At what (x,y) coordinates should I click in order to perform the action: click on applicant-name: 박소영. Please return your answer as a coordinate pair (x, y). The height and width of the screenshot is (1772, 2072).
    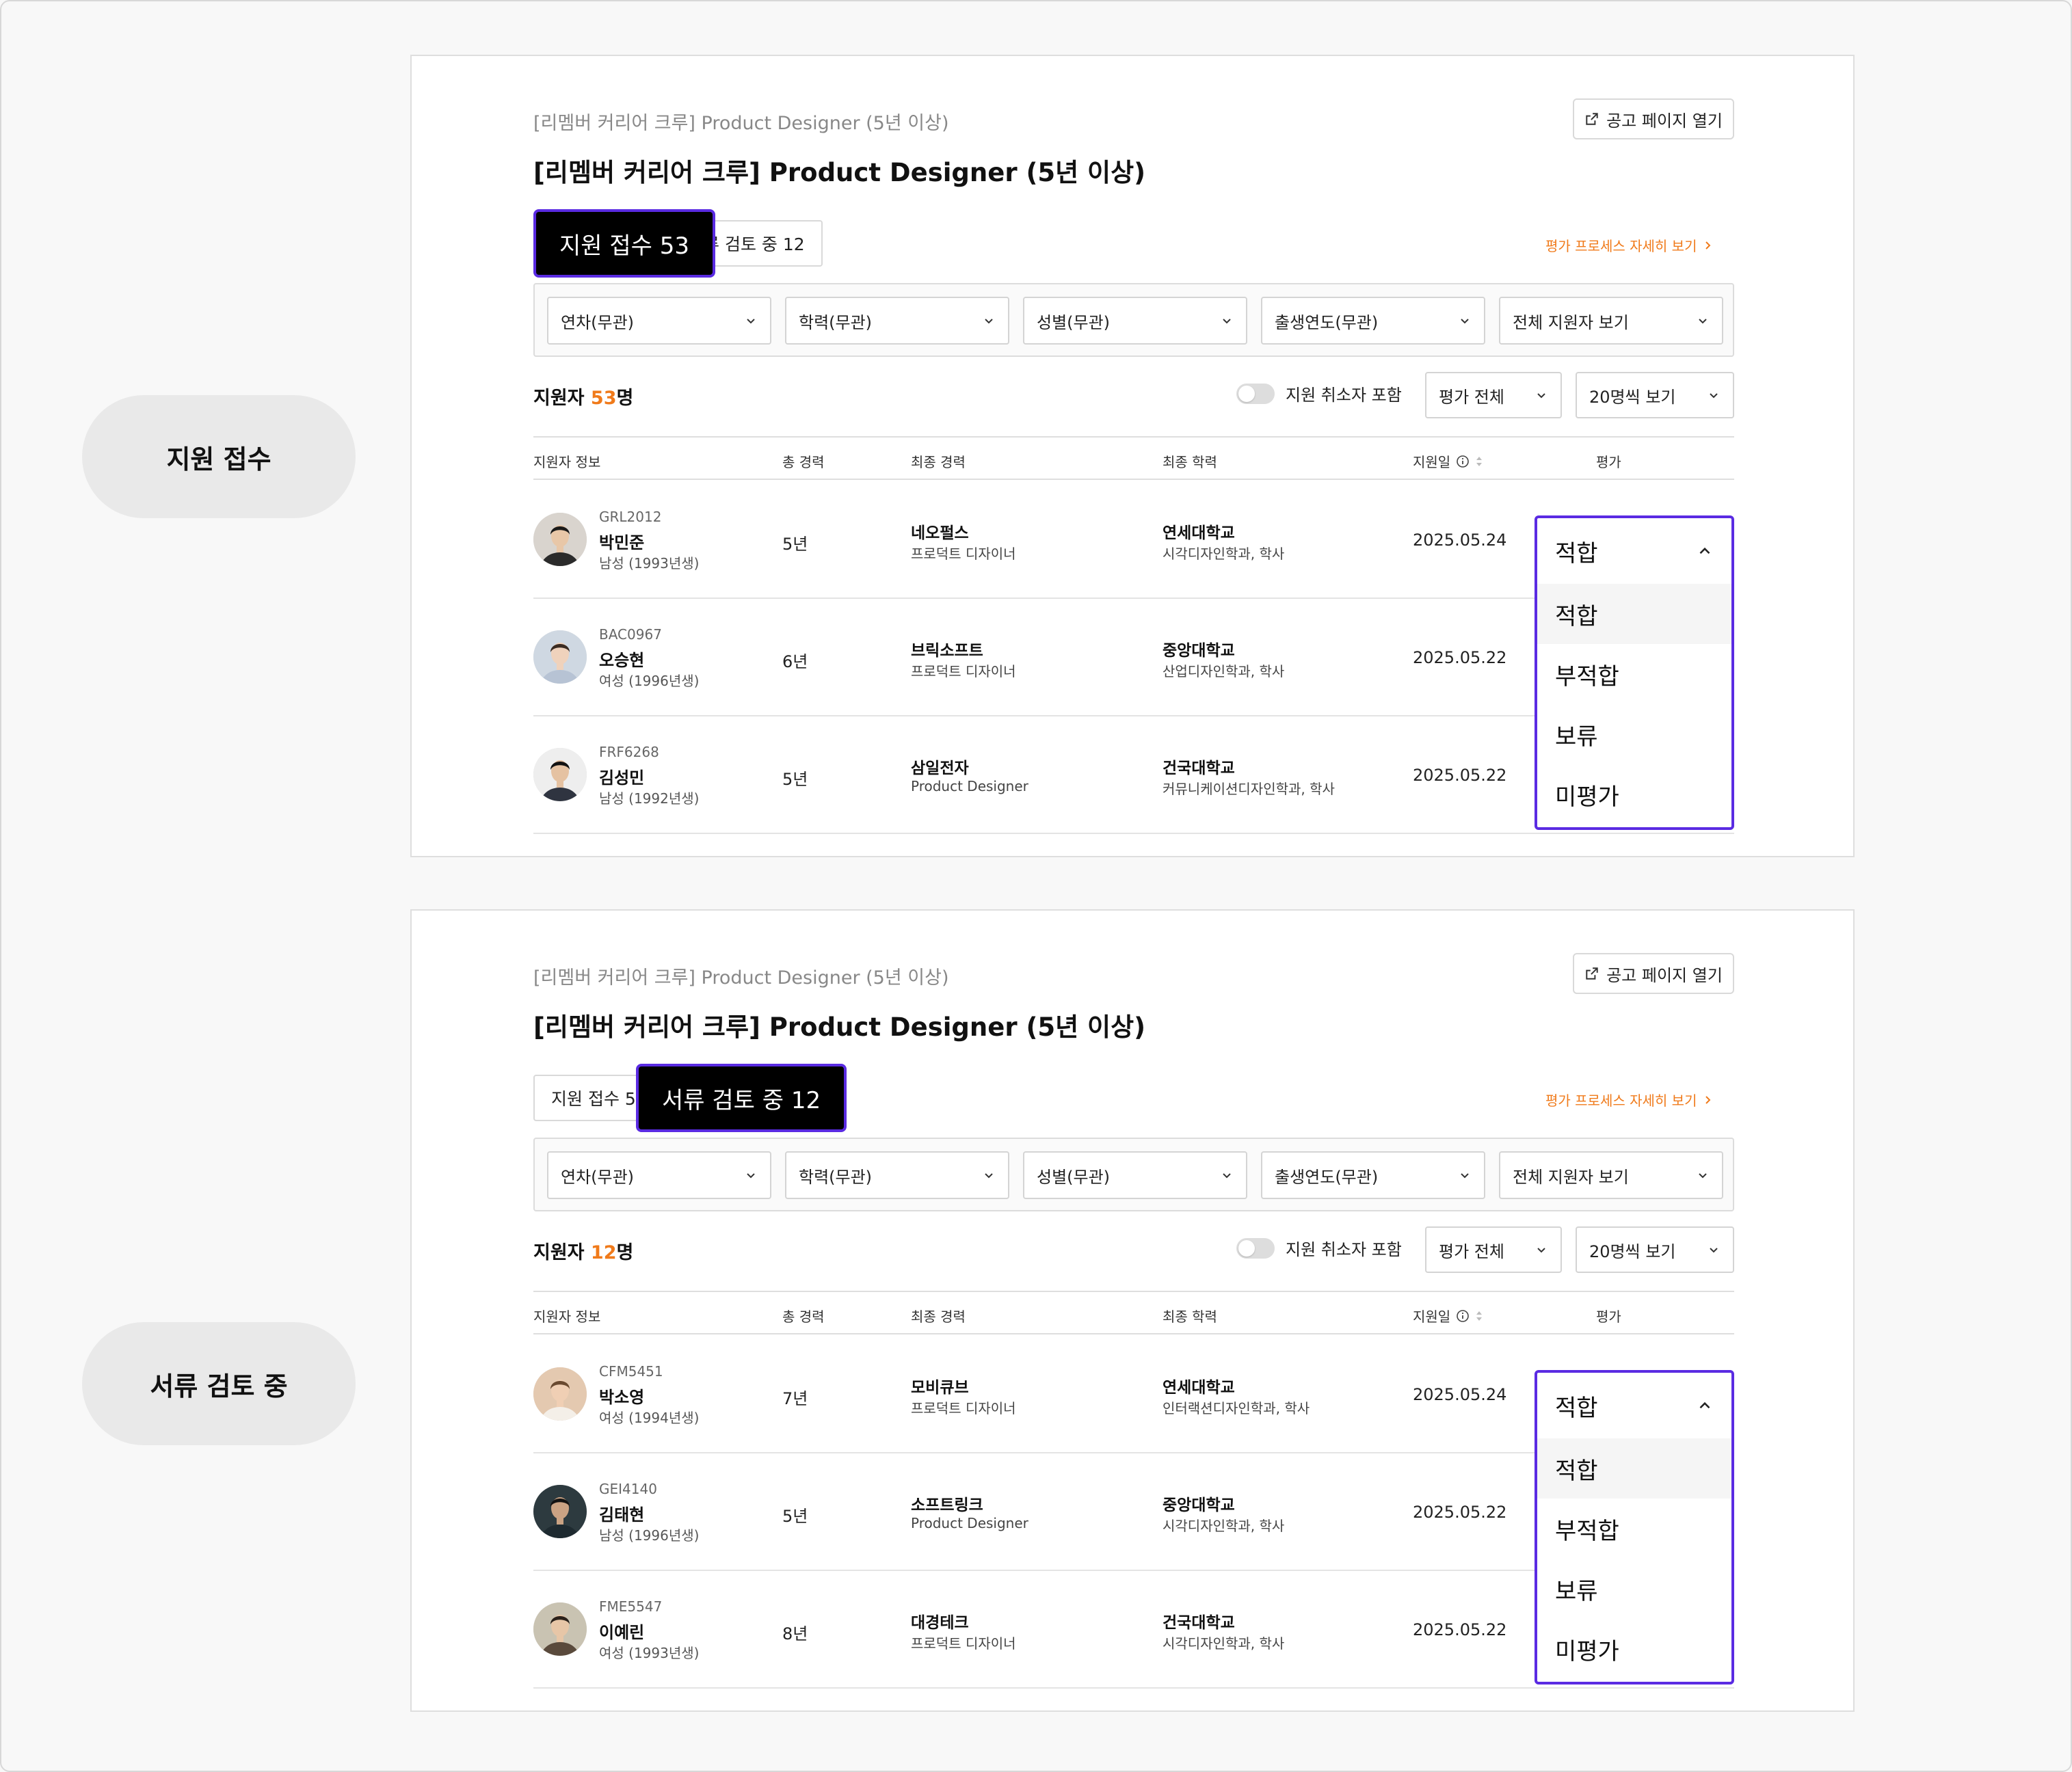
    Looking at the image, I should click on (621, 1396).